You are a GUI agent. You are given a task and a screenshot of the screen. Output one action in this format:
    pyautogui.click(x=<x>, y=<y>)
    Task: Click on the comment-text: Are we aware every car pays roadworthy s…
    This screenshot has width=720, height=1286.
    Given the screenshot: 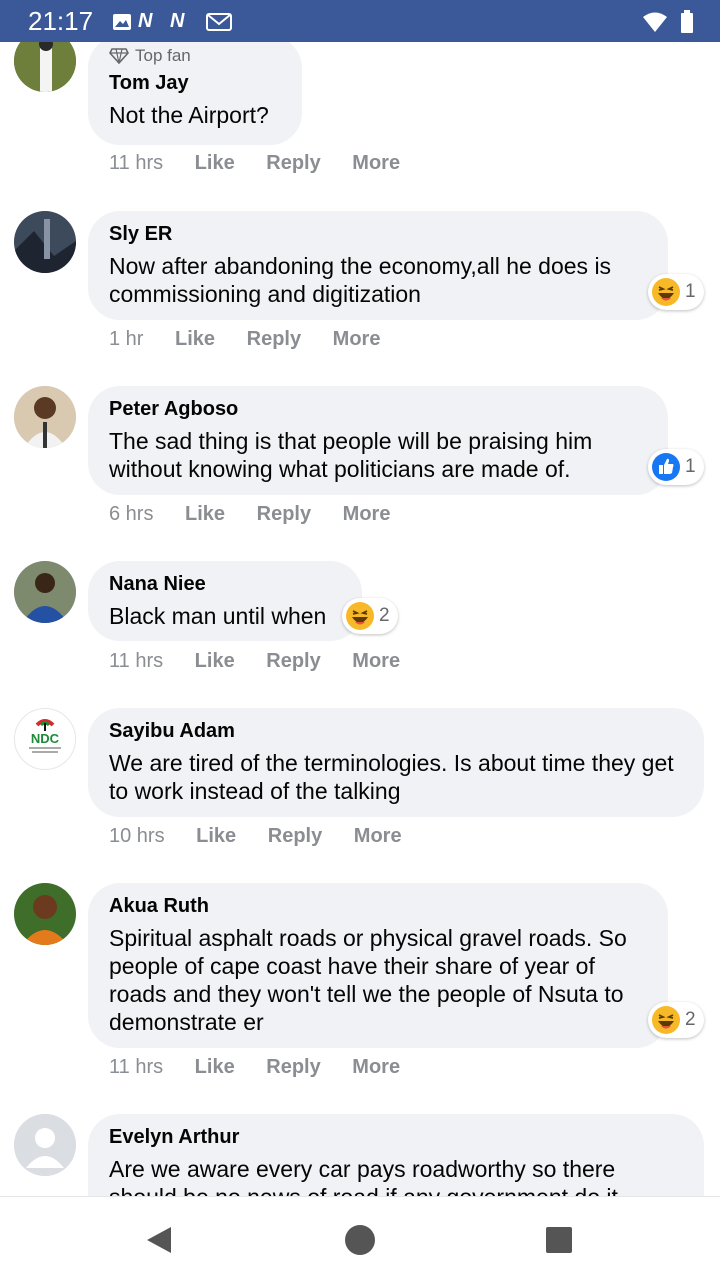 What is the action you would take?
    pyautogui.click(x=363, y=1176)
    